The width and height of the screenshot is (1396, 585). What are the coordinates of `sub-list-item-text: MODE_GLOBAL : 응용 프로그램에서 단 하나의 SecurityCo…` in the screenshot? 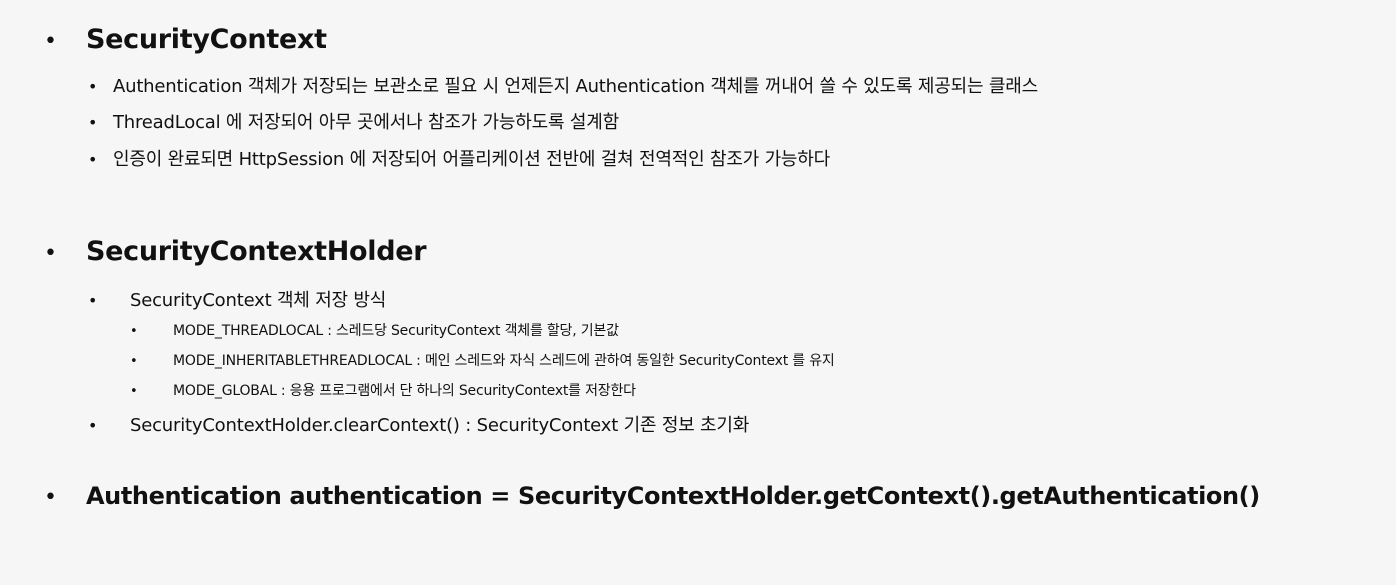 It's located at (404, 391).